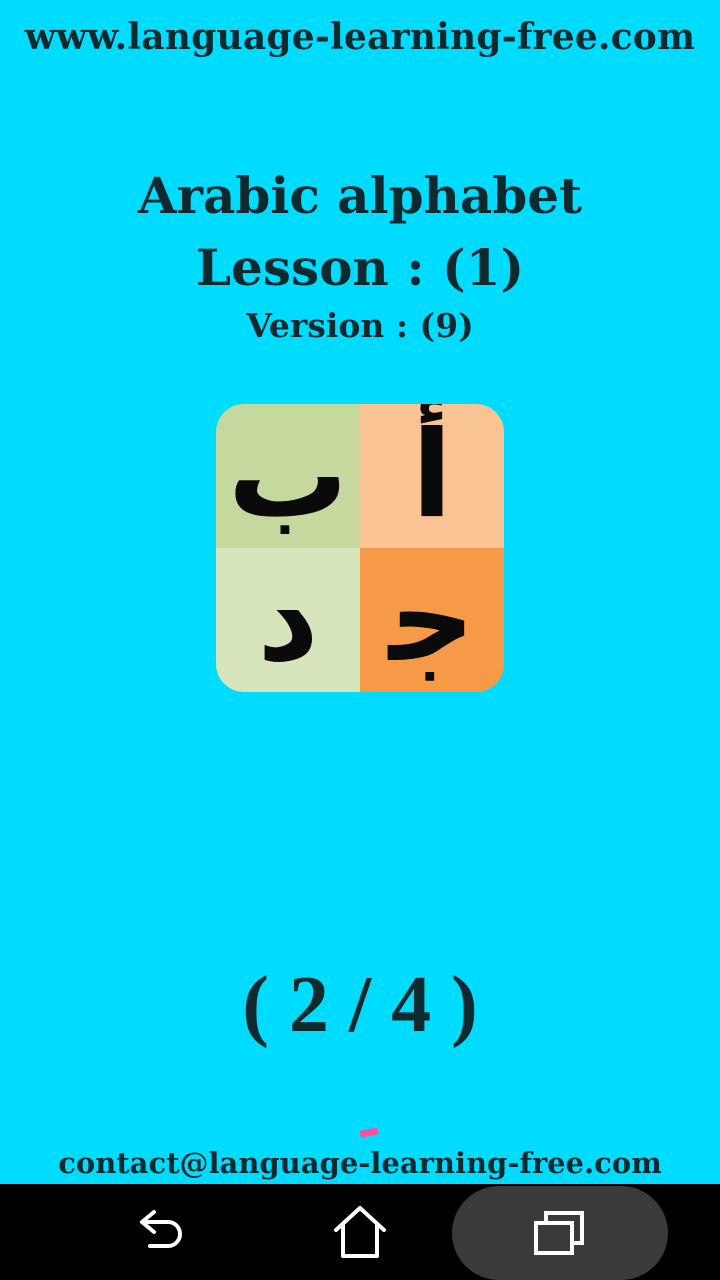 This screenshot has width=720, height=1280. I want to click on letter-dal: د, so click(288, 619).